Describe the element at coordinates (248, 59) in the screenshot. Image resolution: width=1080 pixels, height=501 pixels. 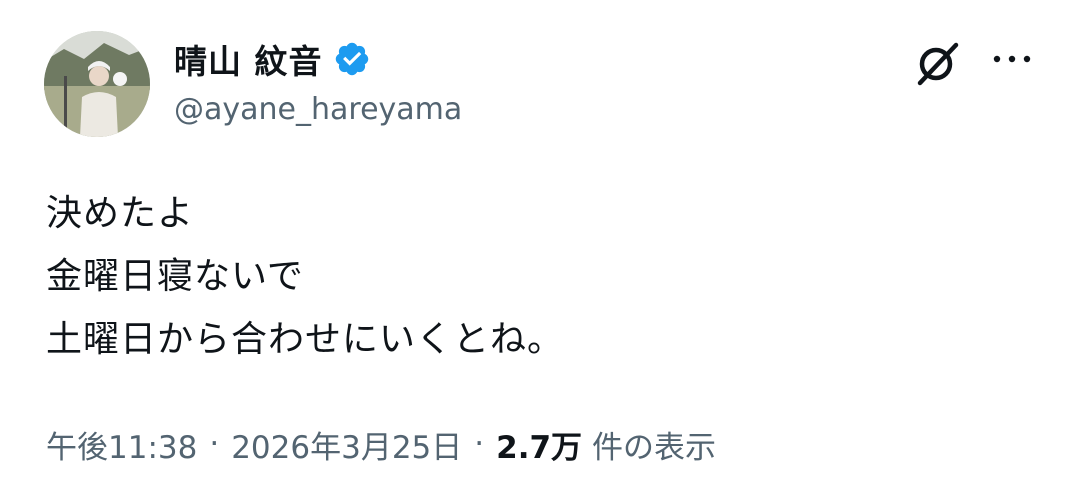
I see `display-name: 晴山 紋音` at that location.